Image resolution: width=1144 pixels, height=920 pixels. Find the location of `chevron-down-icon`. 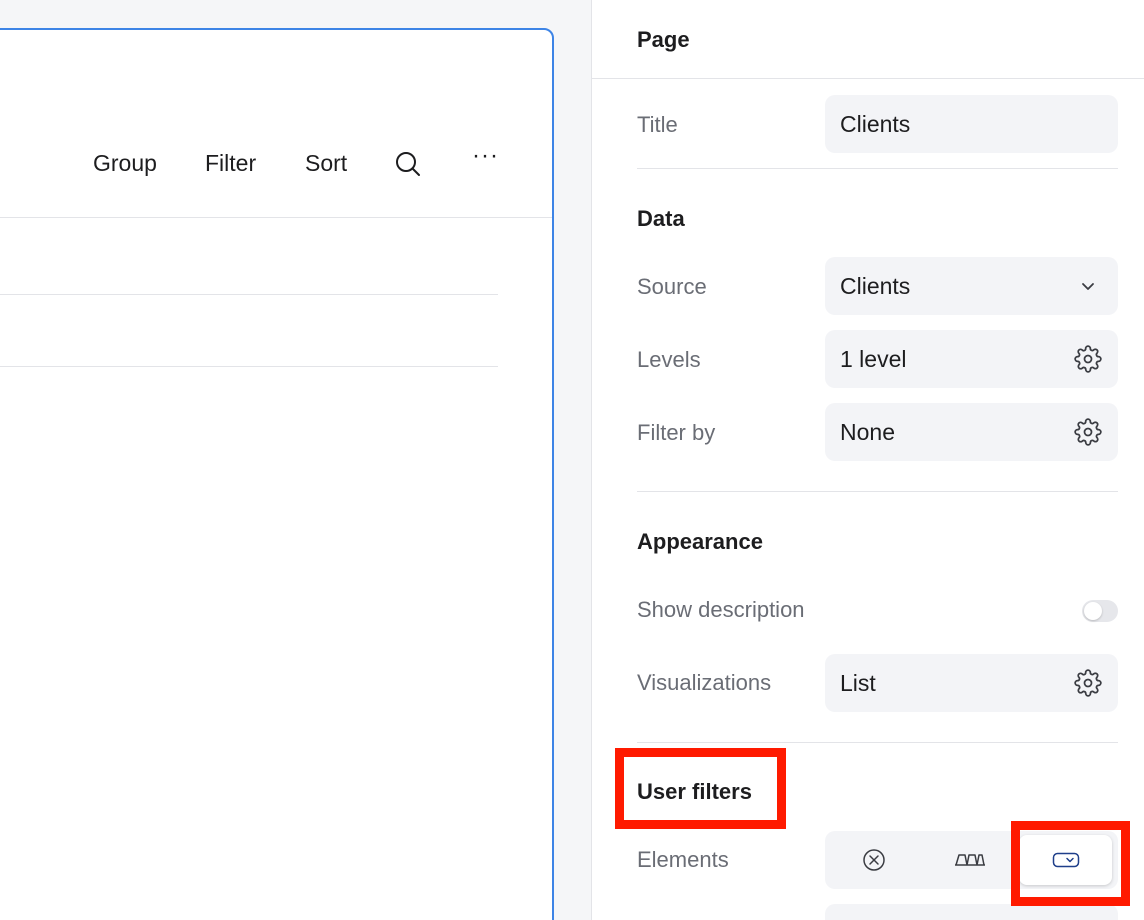

chevron-down-icon is located at coordinates (1088, 286).